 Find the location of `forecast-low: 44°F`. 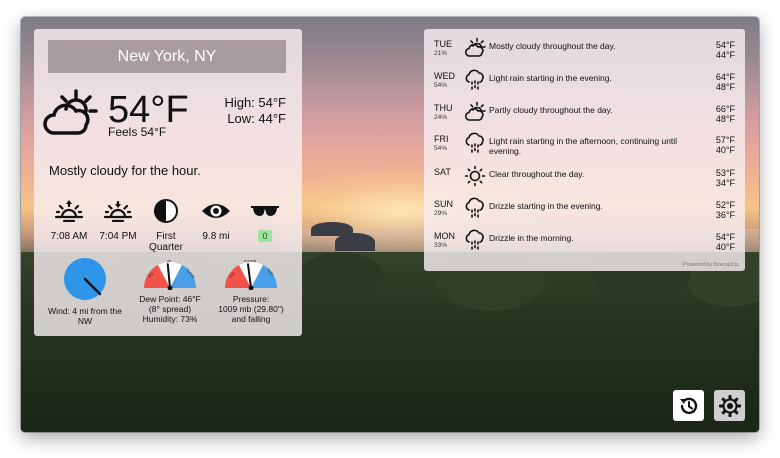

forecast-low: 44°F is located at coordinates (725, 55).